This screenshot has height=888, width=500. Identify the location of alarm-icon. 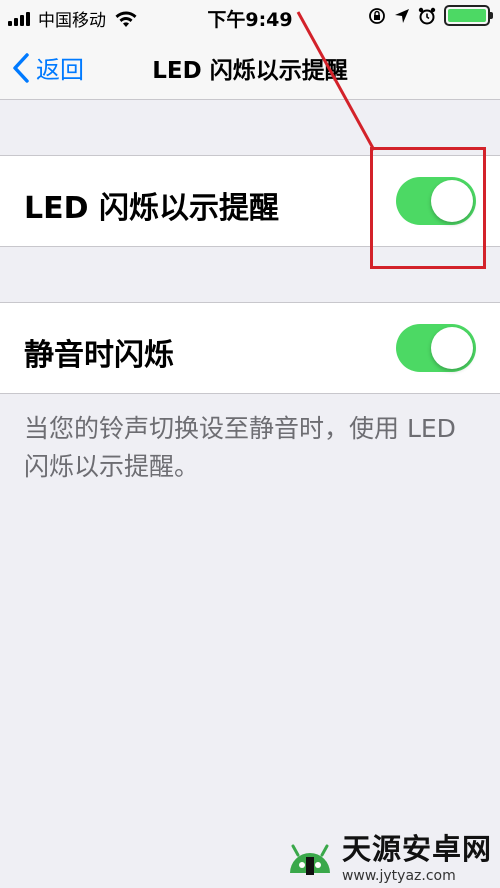
(427, 15).